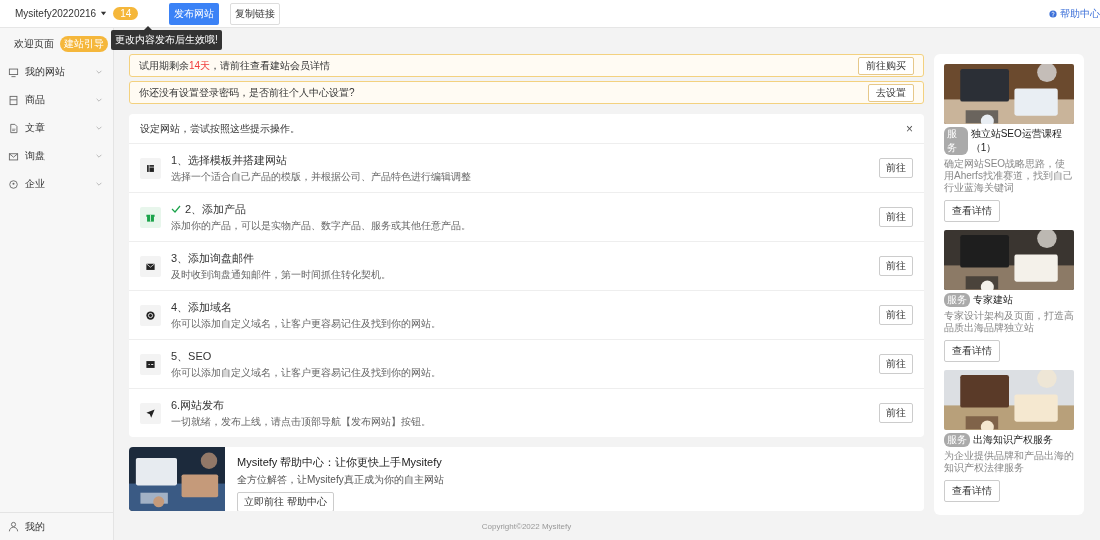  Describe the element at coordinates (339, 462) in the screenshot. I see `banner-title: Mysitefy 帮助中心：让你更快上手Mysitefy` at that location.